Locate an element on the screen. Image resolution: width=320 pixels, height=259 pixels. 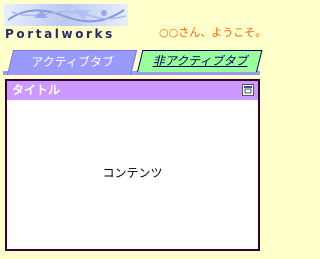
tab-bar: アクティブタブ 非アクティブタブ is located at coordinates (133, 62).